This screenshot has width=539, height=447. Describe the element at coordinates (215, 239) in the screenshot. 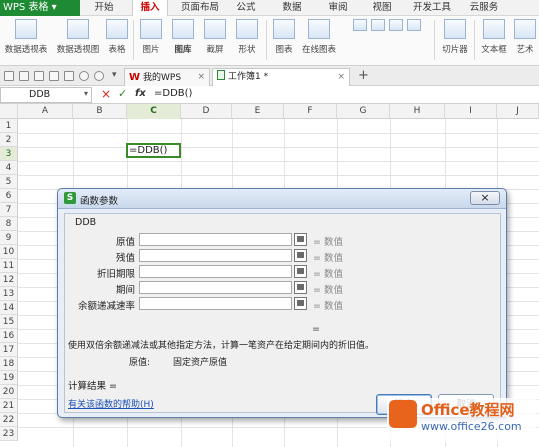

I see `cost-input` at that location.